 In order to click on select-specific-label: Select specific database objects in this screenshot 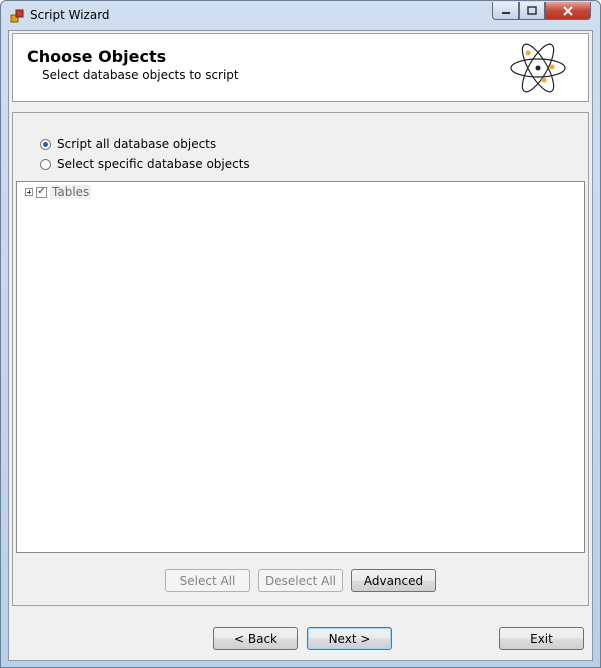, I will do `click(153, 164)`.